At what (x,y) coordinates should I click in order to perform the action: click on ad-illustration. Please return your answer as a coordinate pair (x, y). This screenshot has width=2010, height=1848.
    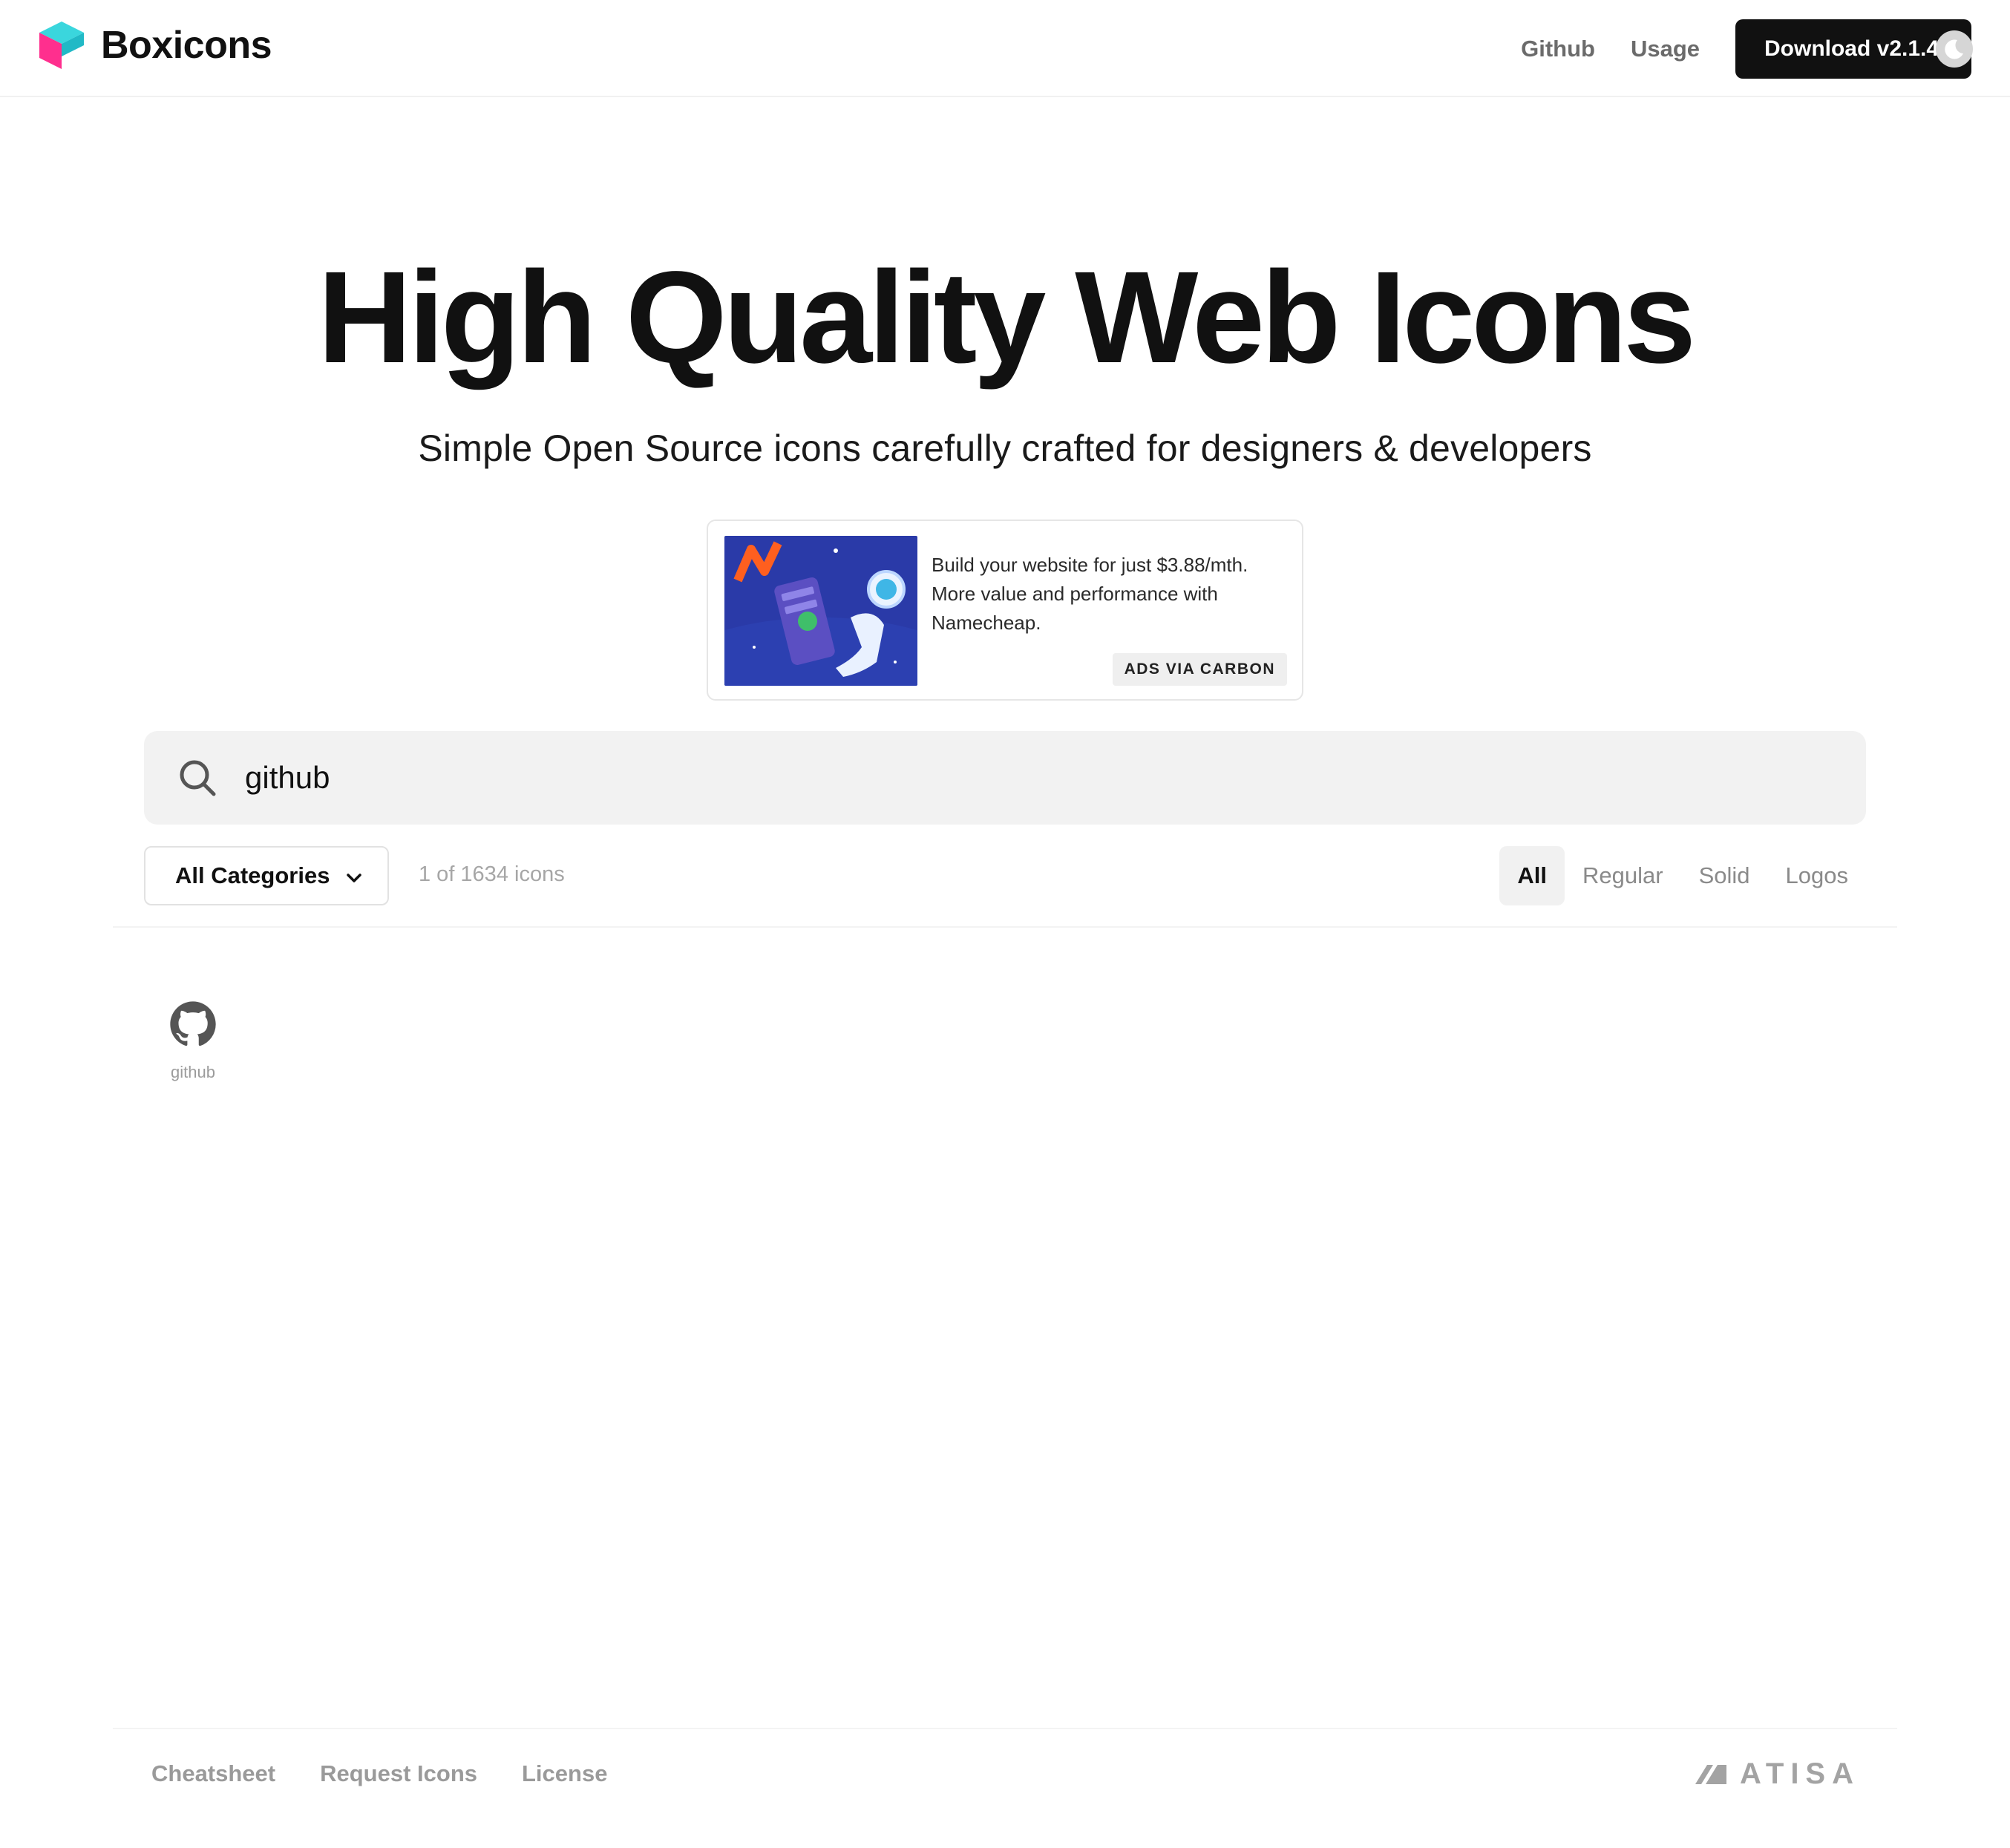
    Looking at the image, I should click on (820, 611).